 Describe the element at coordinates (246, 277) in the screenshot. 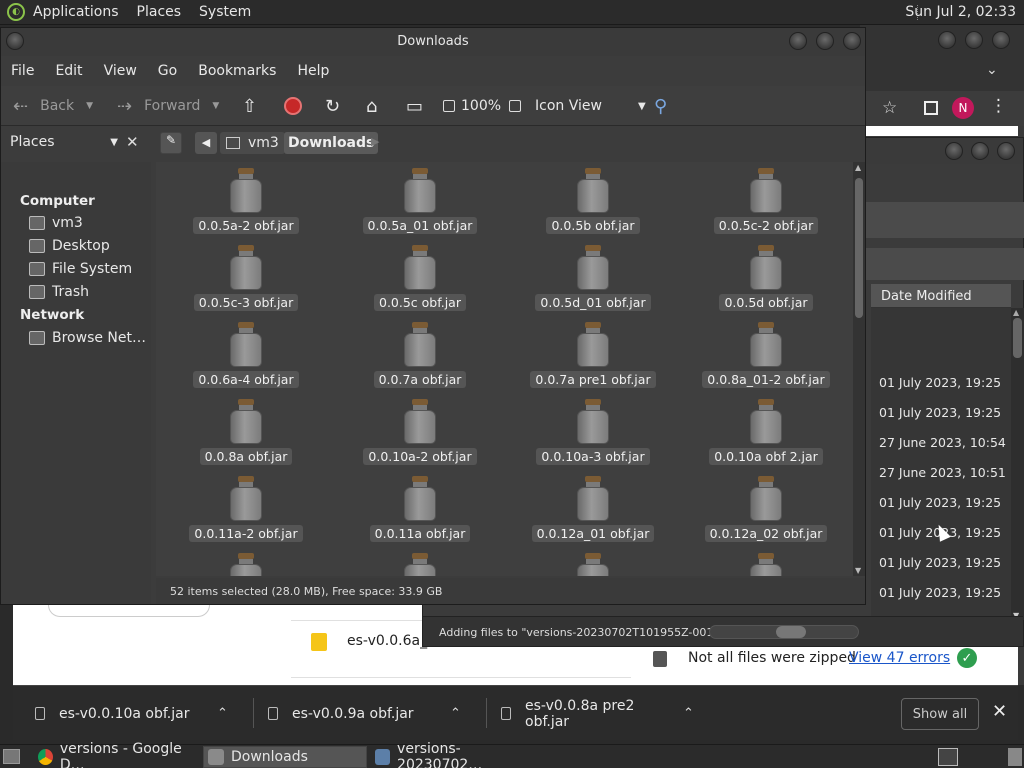

I see `file-item: 0.0.5c-3 obf.jar` at that location.